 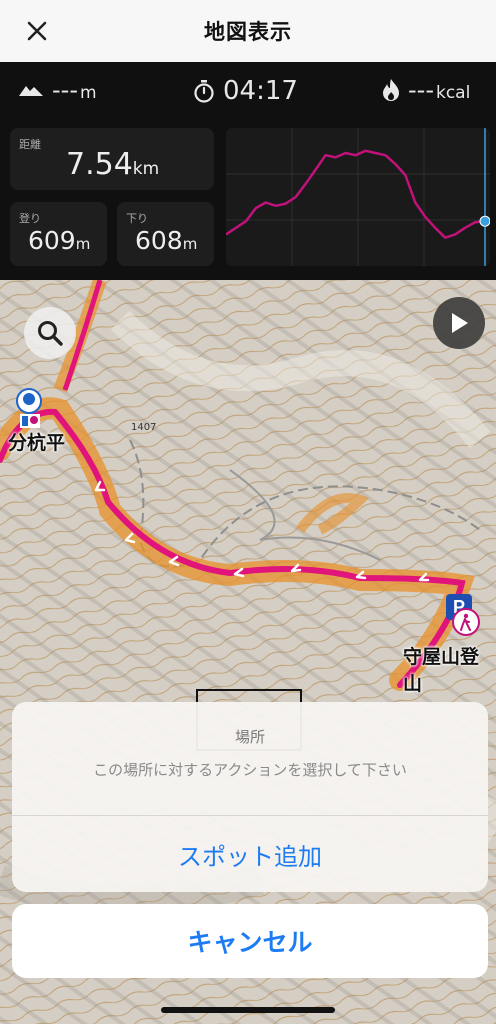 What do you see at coordinates (250, 941) in the screenshot?
I see `cancel-button: キャンセル` at bounding box center [250, 941].